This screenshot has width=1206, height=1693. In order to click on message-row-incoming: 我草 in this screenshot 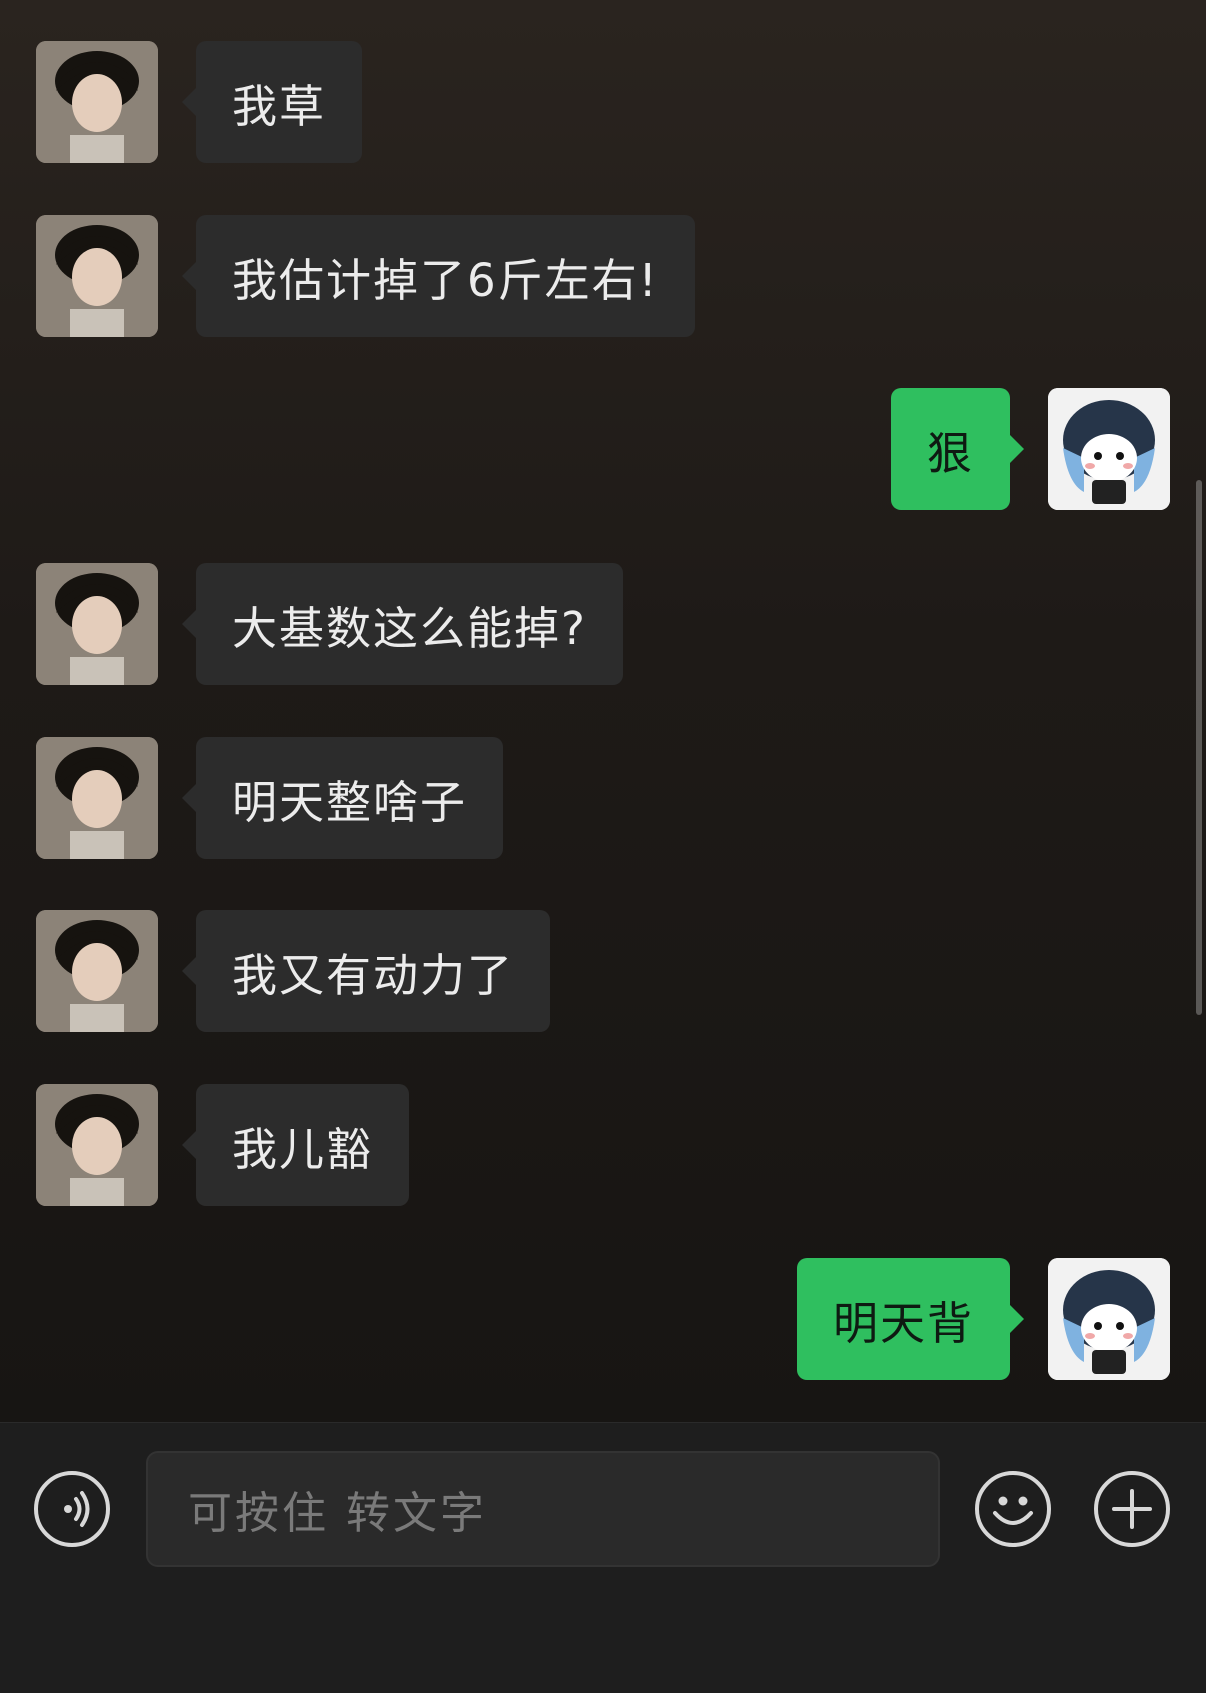, I will do `click(206, 102)`.